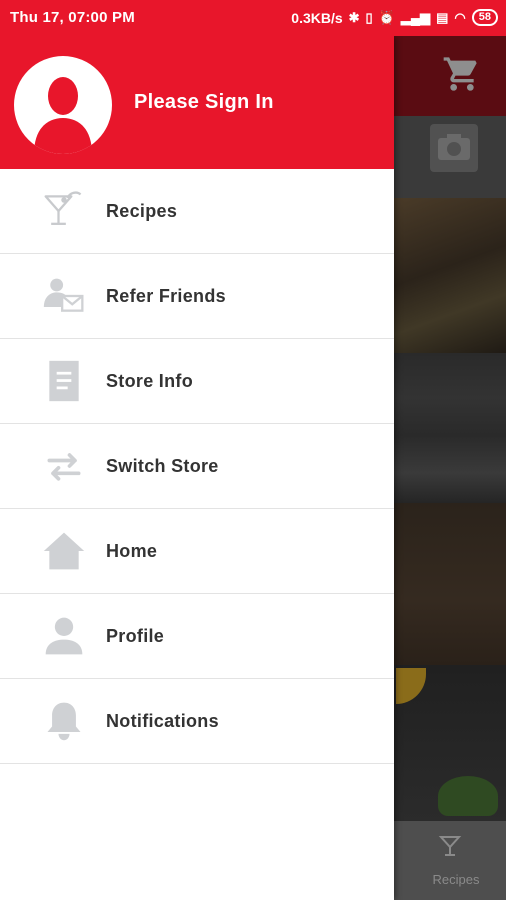 The width and height of the screenshot is (506, 900). Describe the element at coordinates (386, 17) in the screenshot. I see `alarm-icon: ⏰` at that location.